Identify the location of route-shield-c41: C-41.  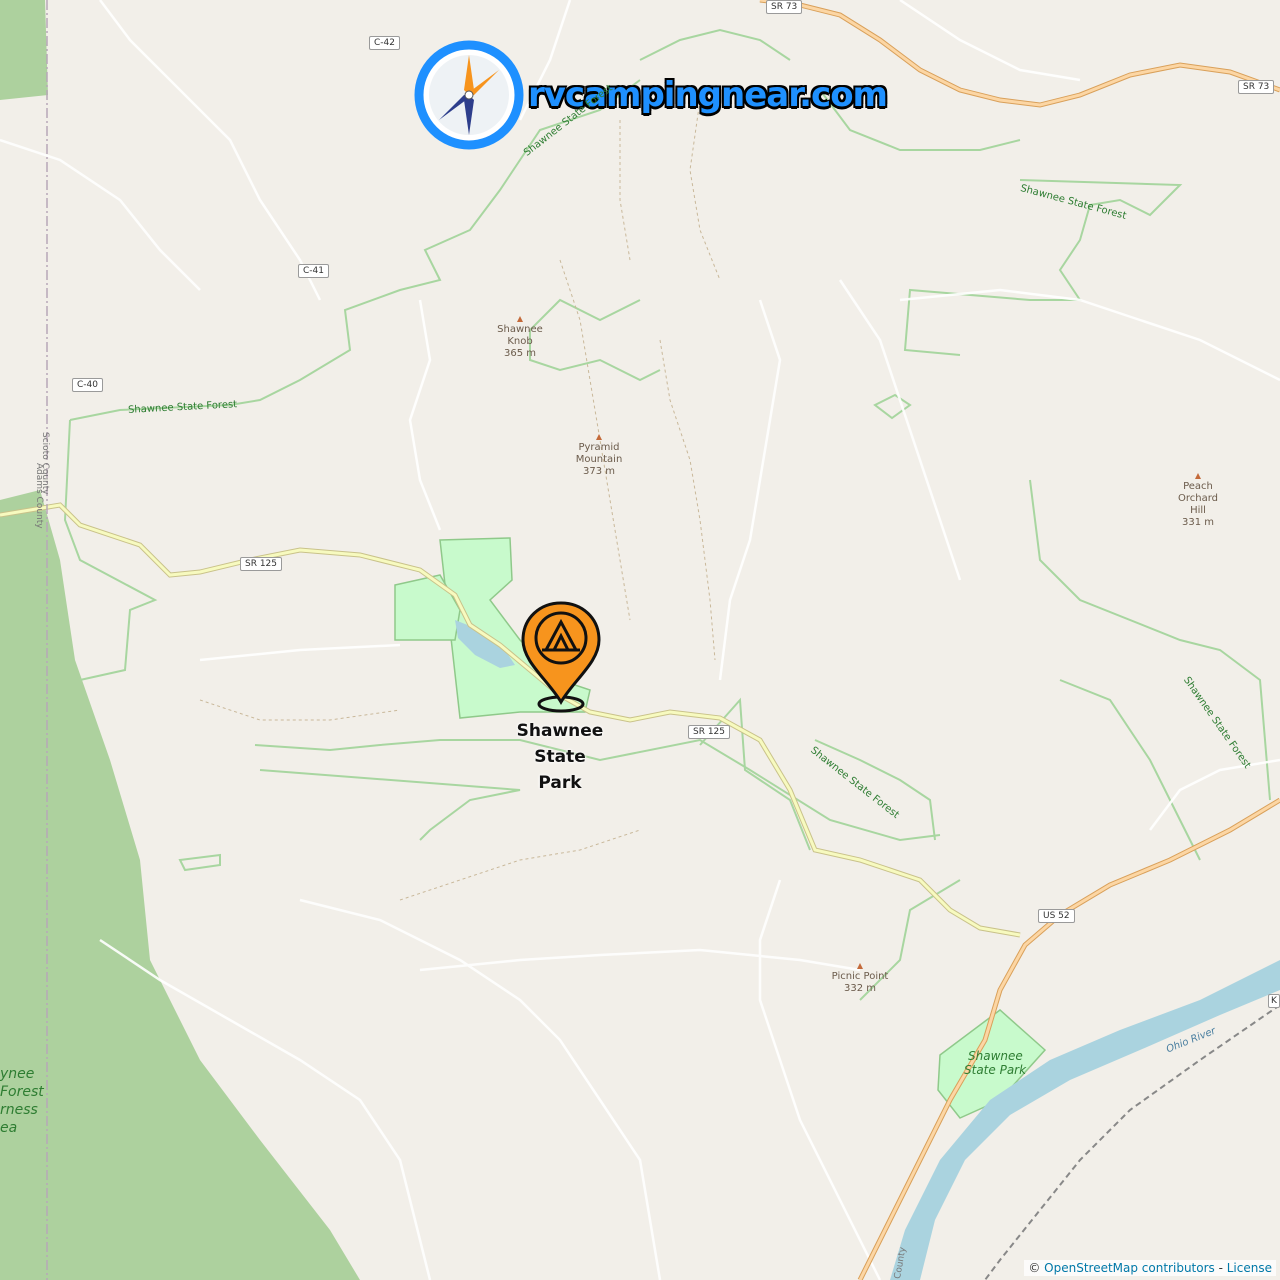
(313, 271).